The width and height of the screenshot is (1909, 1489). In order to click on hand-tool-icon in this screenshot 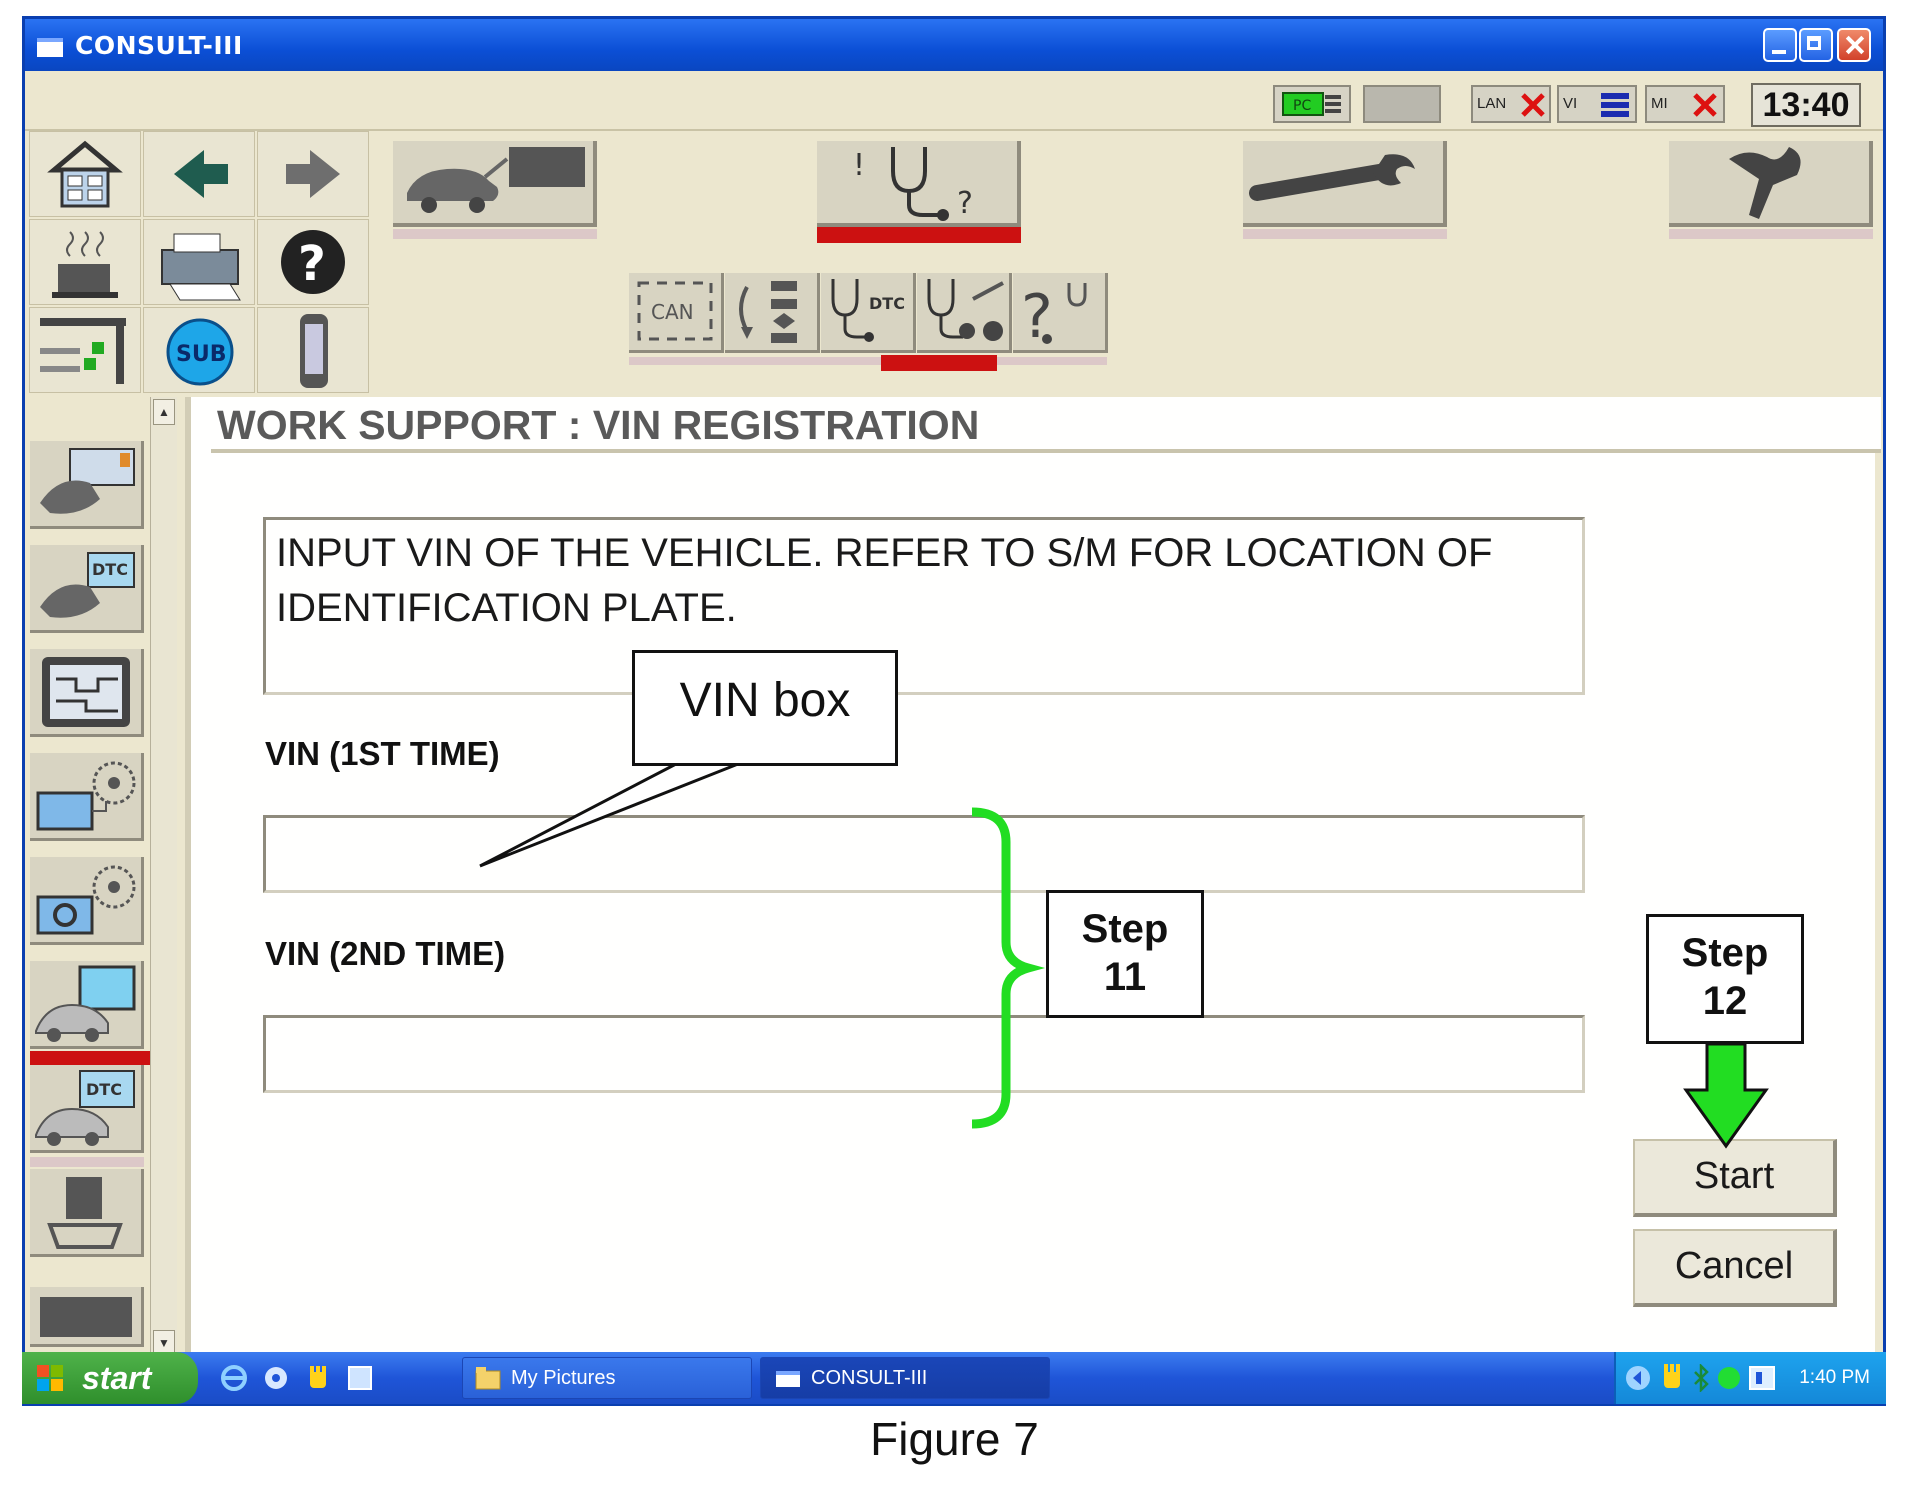, I will do `click(318, 1378)`.